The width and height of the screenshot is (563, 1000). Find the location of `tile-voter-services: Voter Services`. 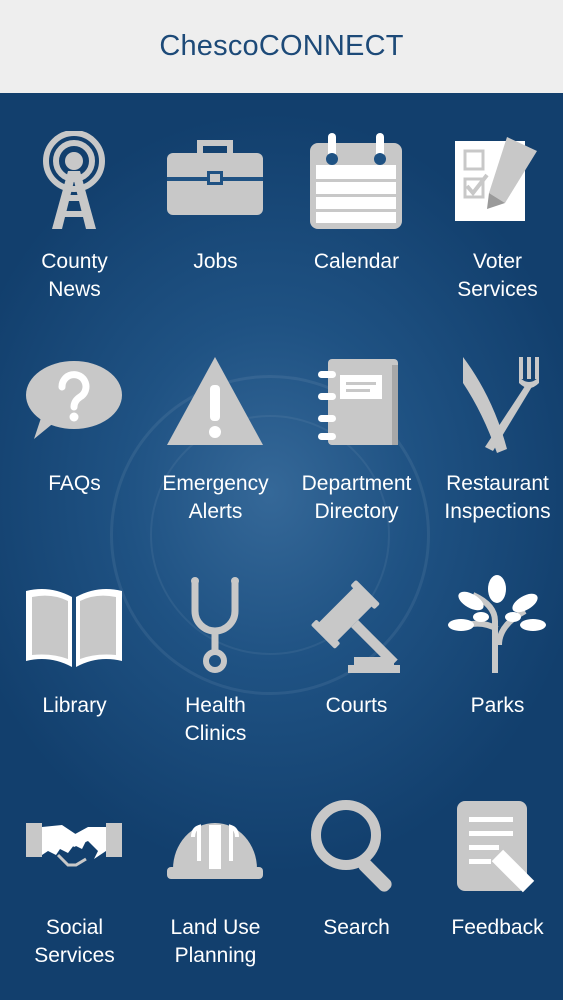

tile-voter-services: Voter Services is located at coordinates (495, 198).